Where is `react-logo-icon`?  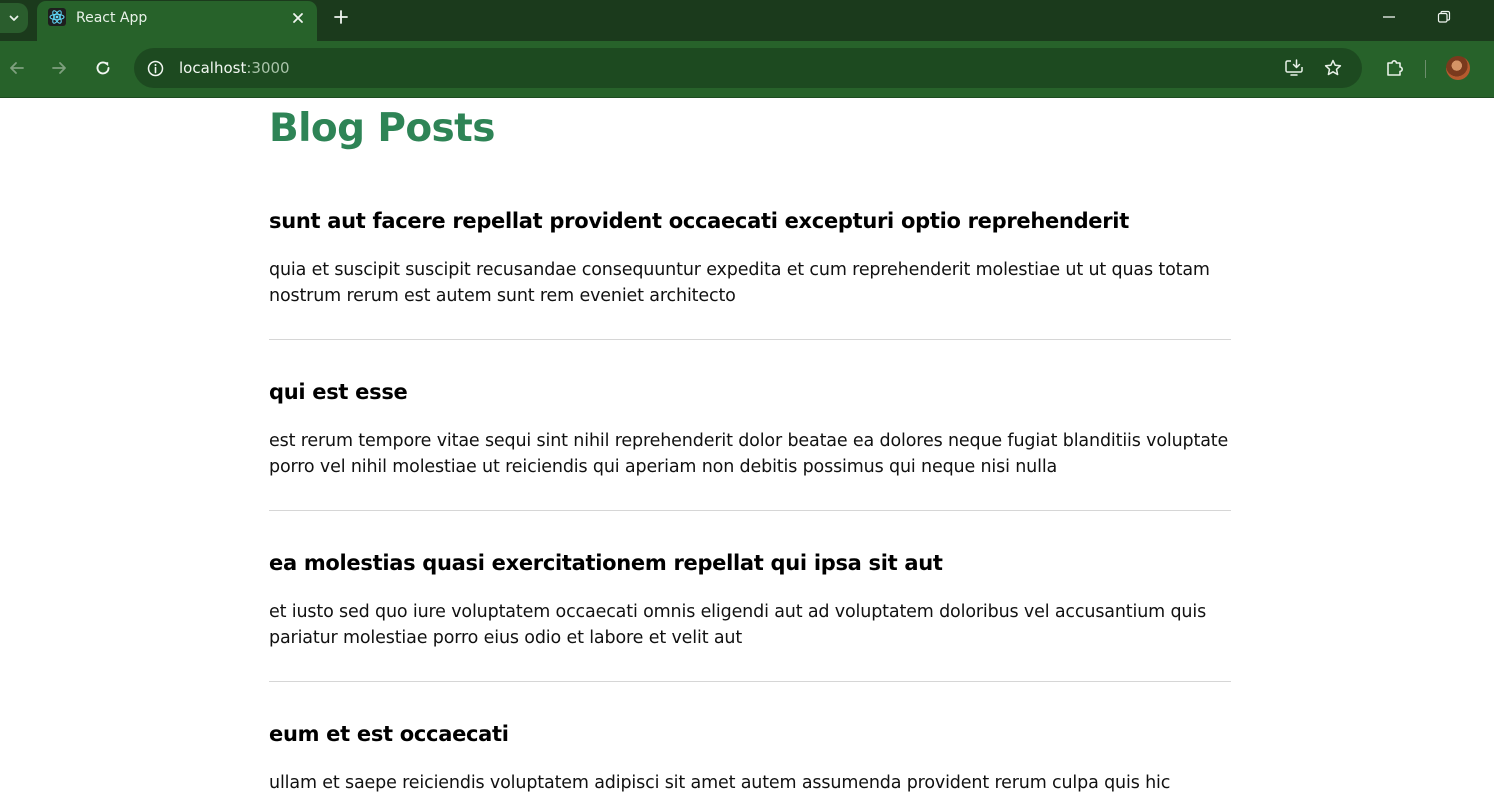 react-logo-icon is located at coordinates (57, 17).